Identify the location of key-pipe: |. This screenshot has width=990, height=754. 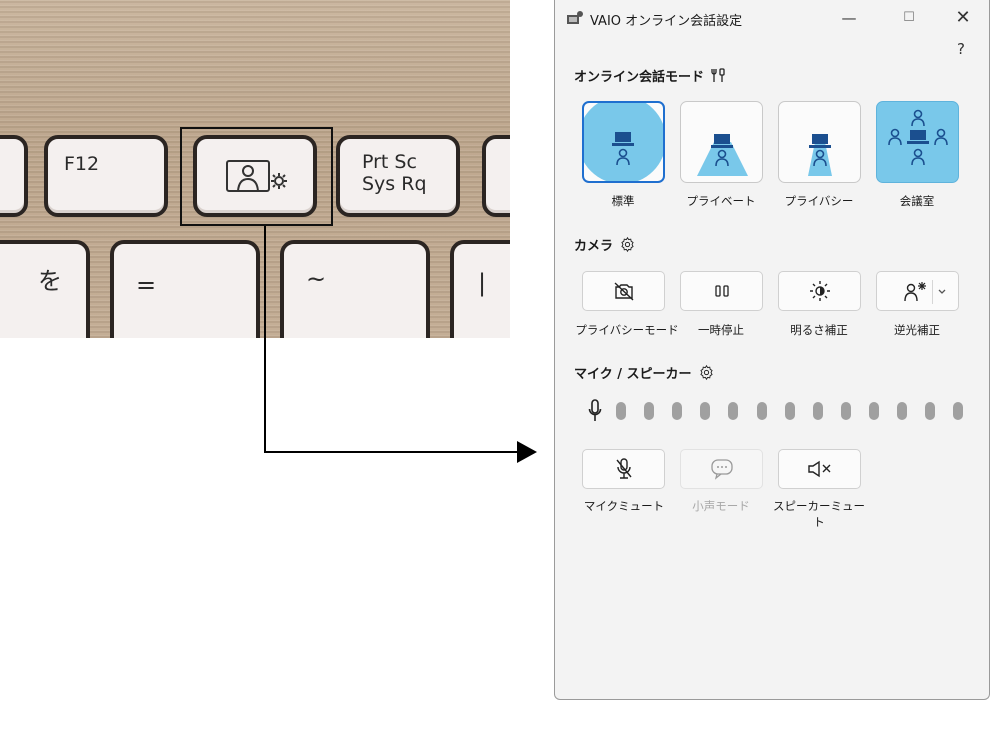
(480, 289).